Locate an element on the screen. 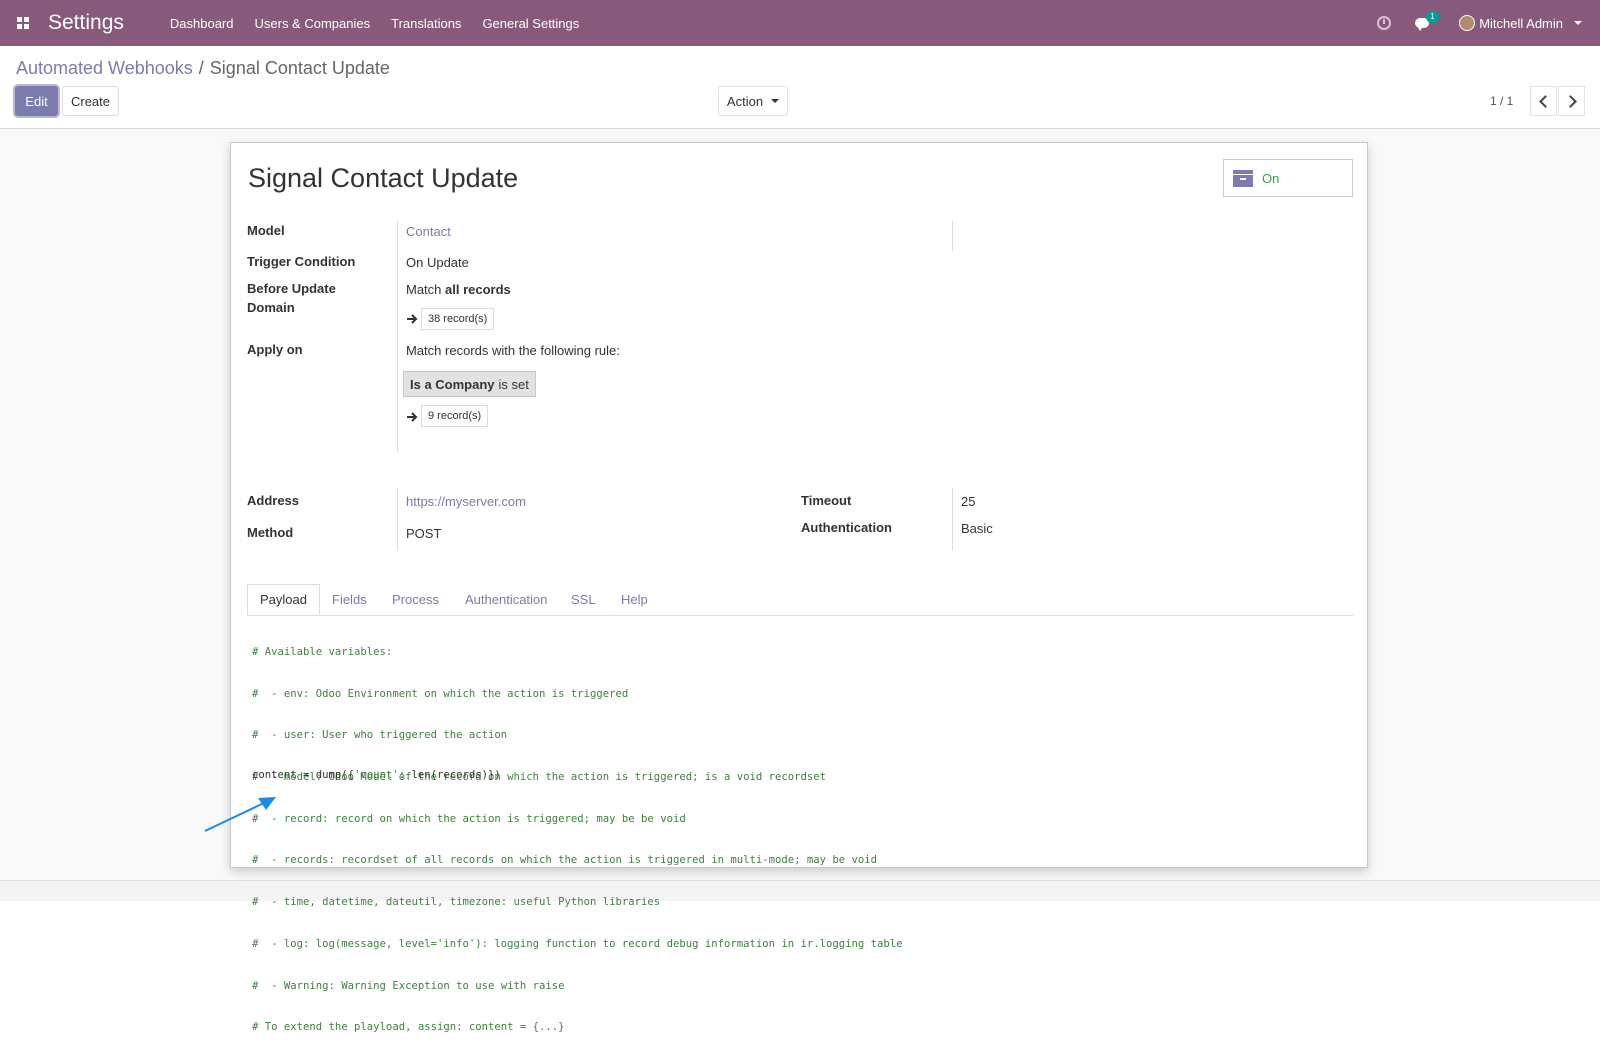  timeout-divider is located at coordinates (952, 519).